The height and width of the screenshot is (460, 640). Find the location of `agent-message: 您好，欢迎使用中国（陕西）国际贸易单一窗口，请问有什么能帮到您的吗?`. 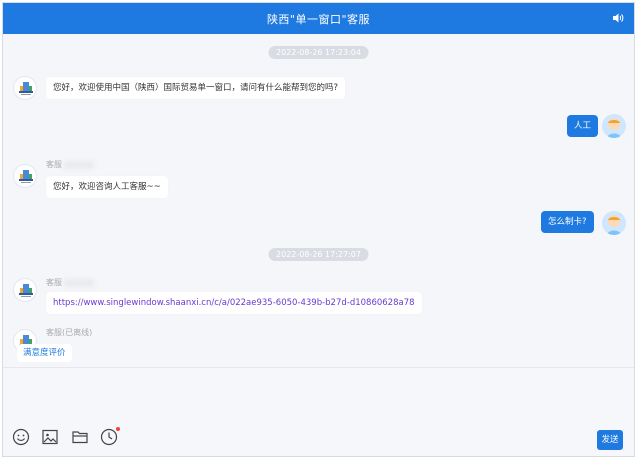

agent-message: 您好，欢迎使用中国（陕西）国际贸易单一窗口，请问有什么能帮到您的吗? is located at coordinates (196, 88).